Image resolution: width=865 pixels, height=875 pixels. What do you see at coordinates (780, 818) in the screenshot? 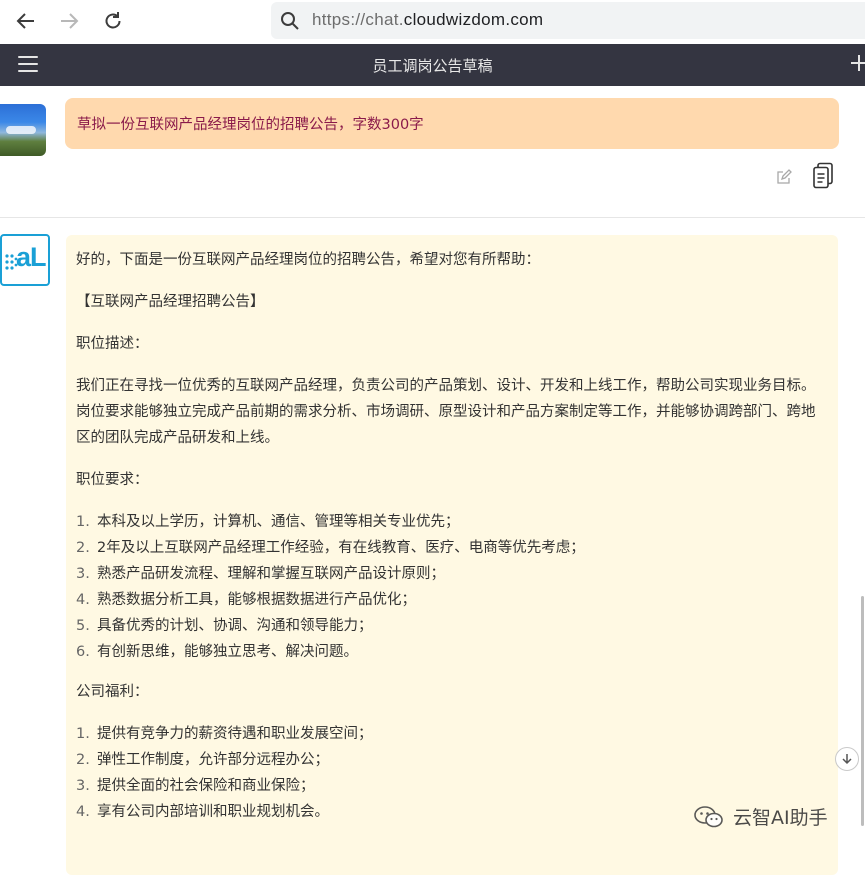
I see `watermark-text: 云智AI助手` at bounding box center [780, 818].